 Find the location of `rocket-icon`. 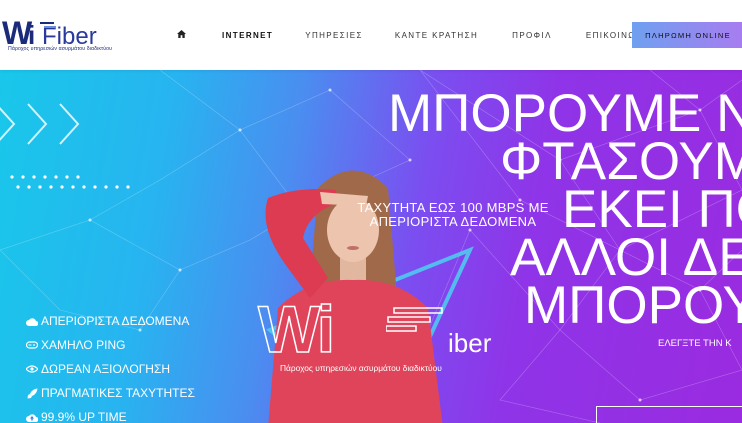

rocket-icon is located at coordinates (32, 393).